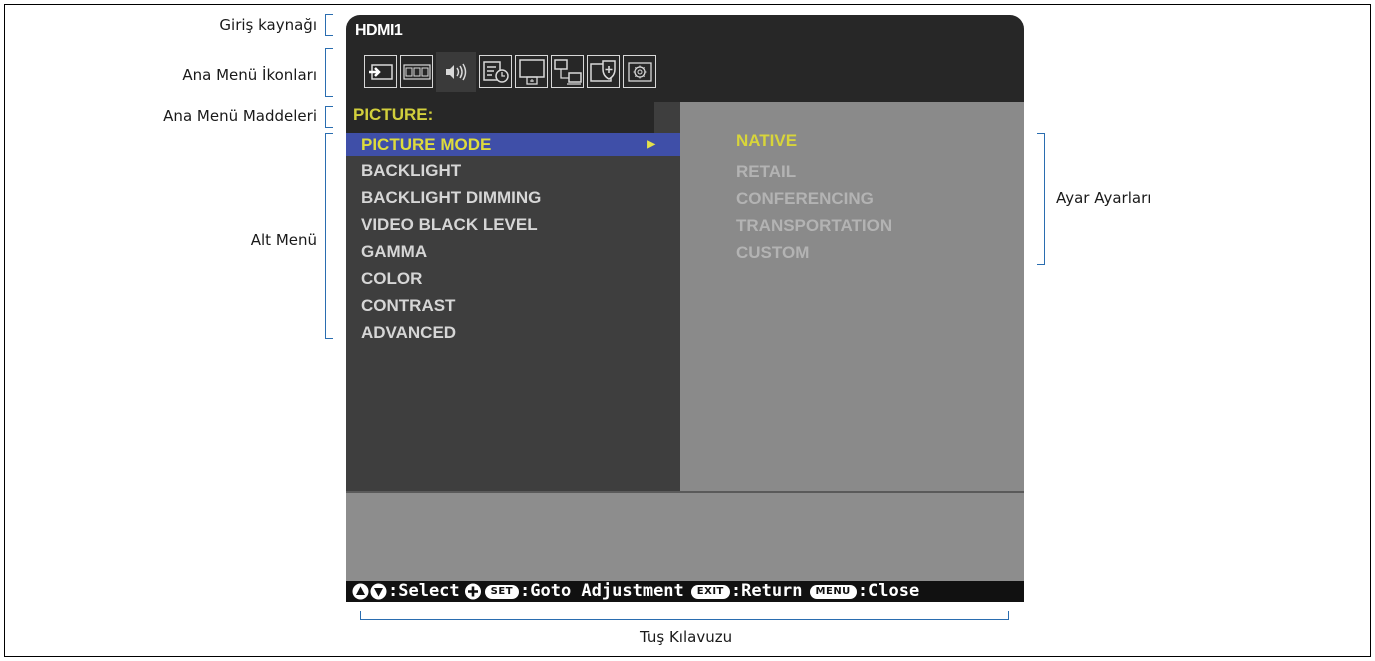 The height and width of the screenshot is (661, 1375). Describe the element at coordinates (710, 591) in the screenshot. I see `exit-key-icon: EXIT` at that location.